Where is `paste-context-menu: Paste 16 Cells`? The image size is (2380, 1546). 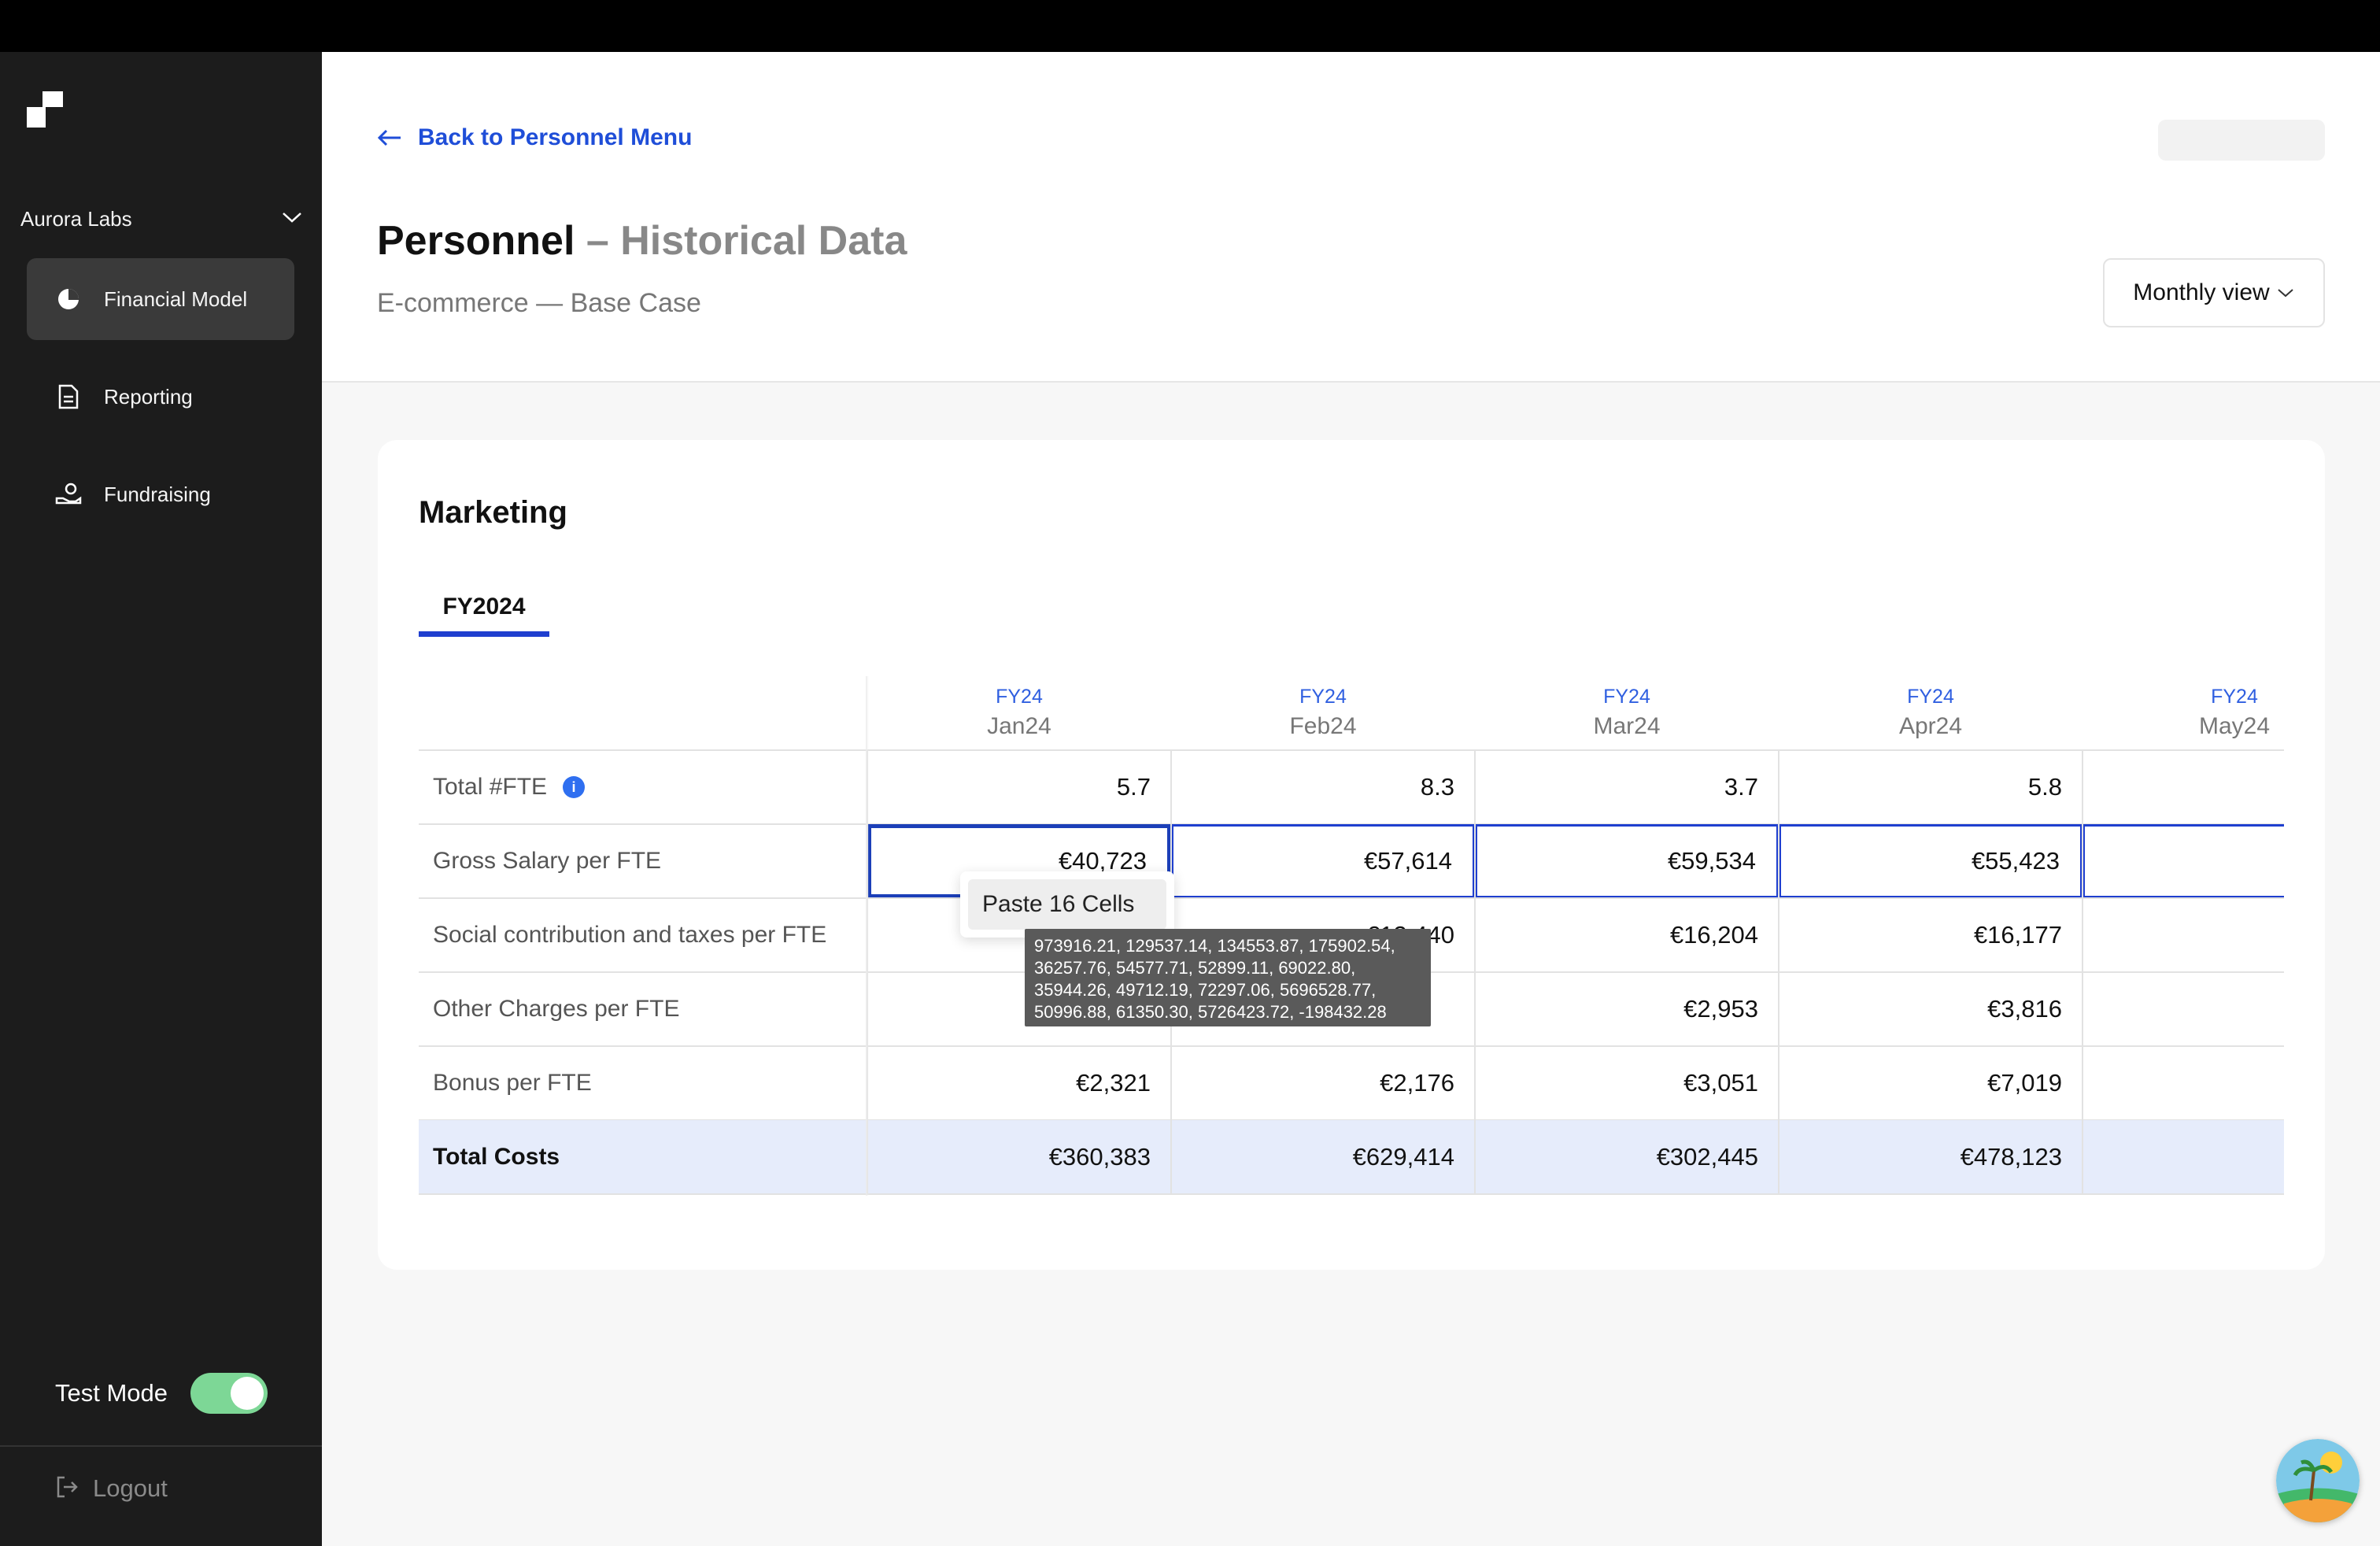
paste-context-menu: Paste 16 Cells is located at coordinates (1067, 905).